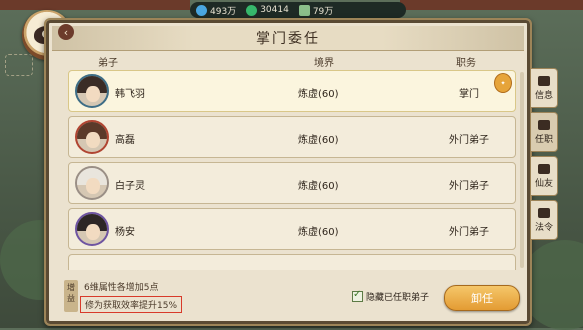 This screenshot has width=583, height=330. What do you see at coordinates (357, 295) in the screenshot?
I see `checkbox-icon` at bounding box center [357, 295].